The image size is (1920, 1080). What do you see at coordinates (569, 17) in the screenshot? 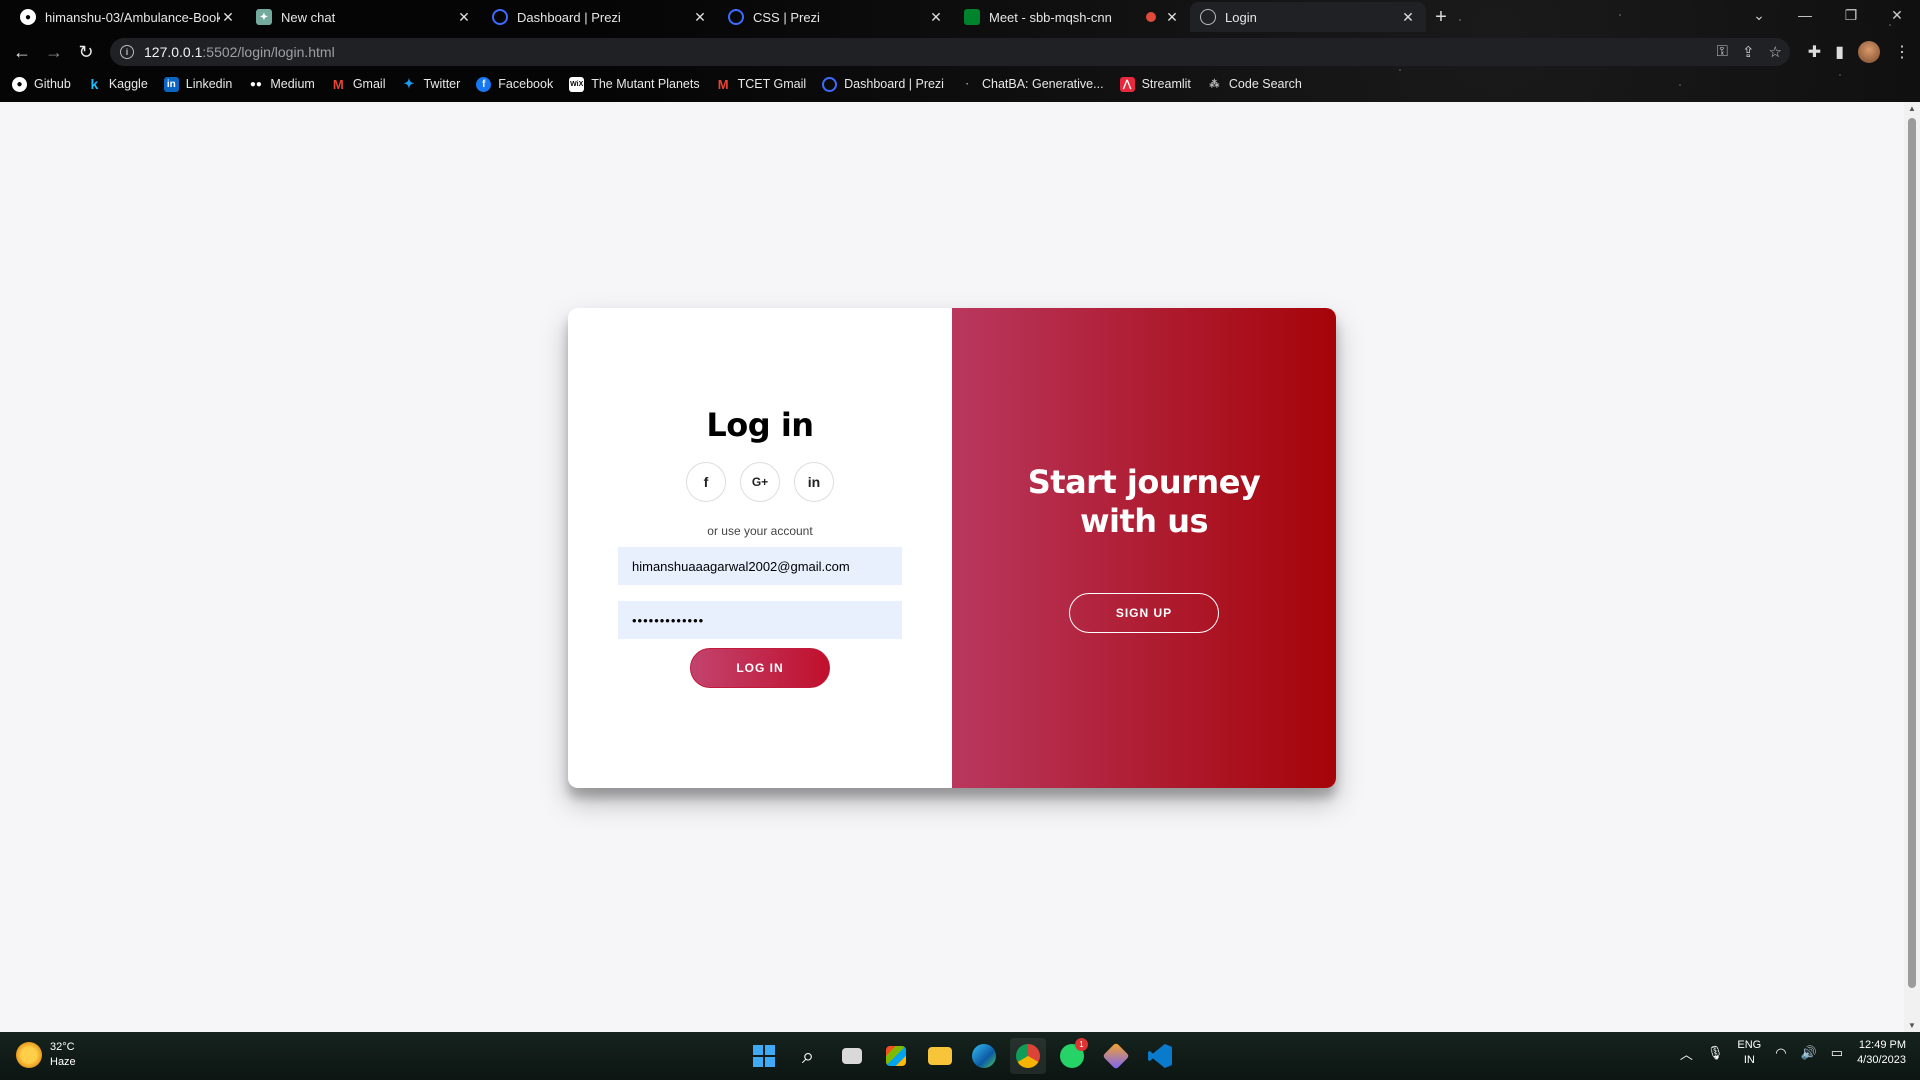
I see `tab-title: Dashboard | Prezi` at bounding box center [569, 17].